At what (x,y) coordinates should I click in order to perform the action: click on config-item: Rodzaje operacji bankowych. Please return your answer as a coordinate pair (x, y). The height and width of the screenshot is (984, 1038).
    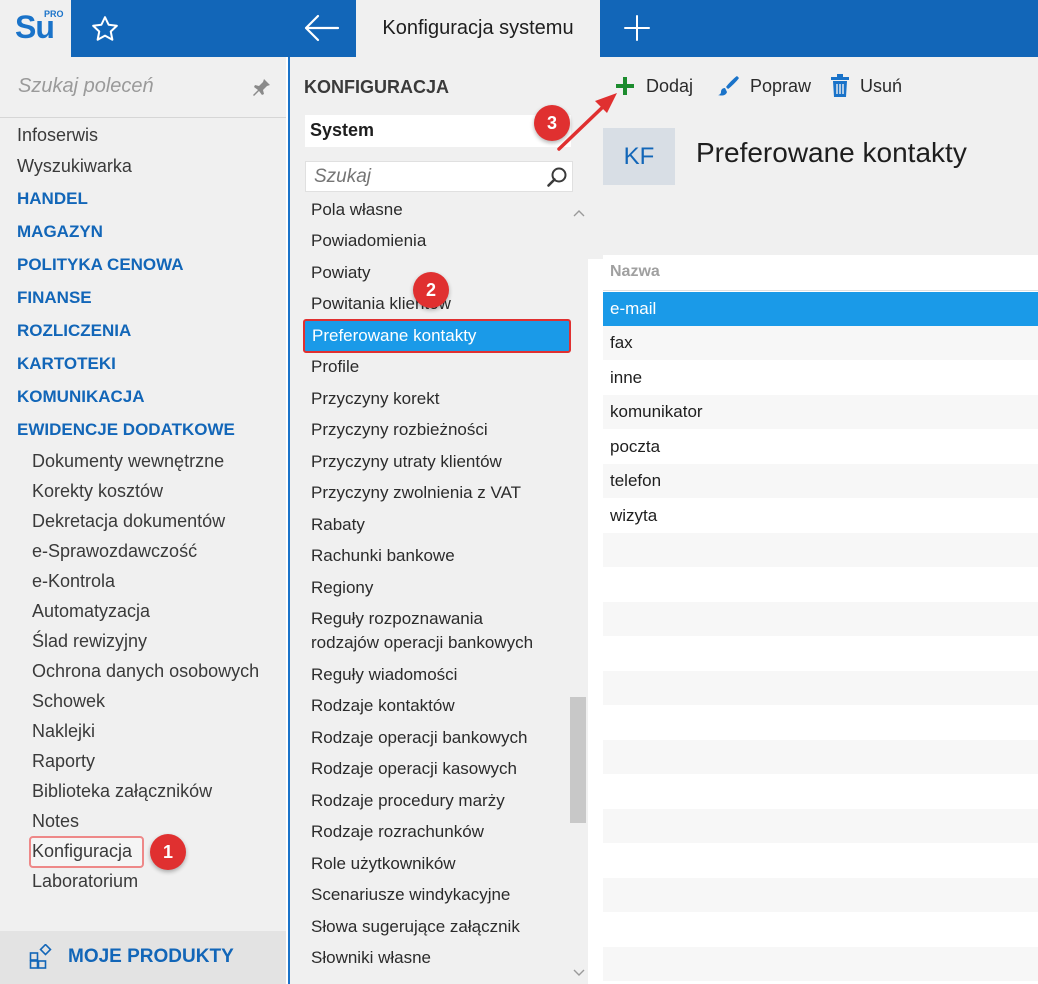
    Looking at the image, I should click on (419, 738).